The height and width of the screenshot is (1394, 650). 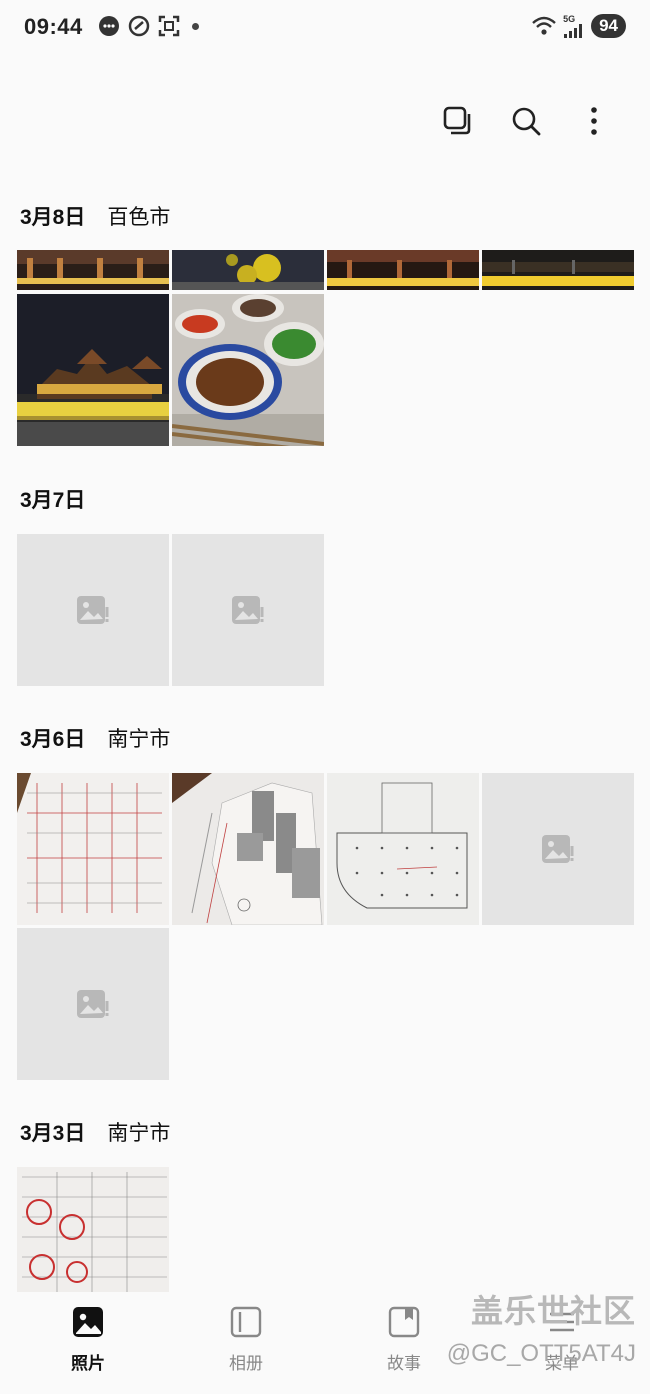 What do you see at coordinates (139, 26) in the screenshot?
I see `sync-icon` at bounding box center [139, 26].